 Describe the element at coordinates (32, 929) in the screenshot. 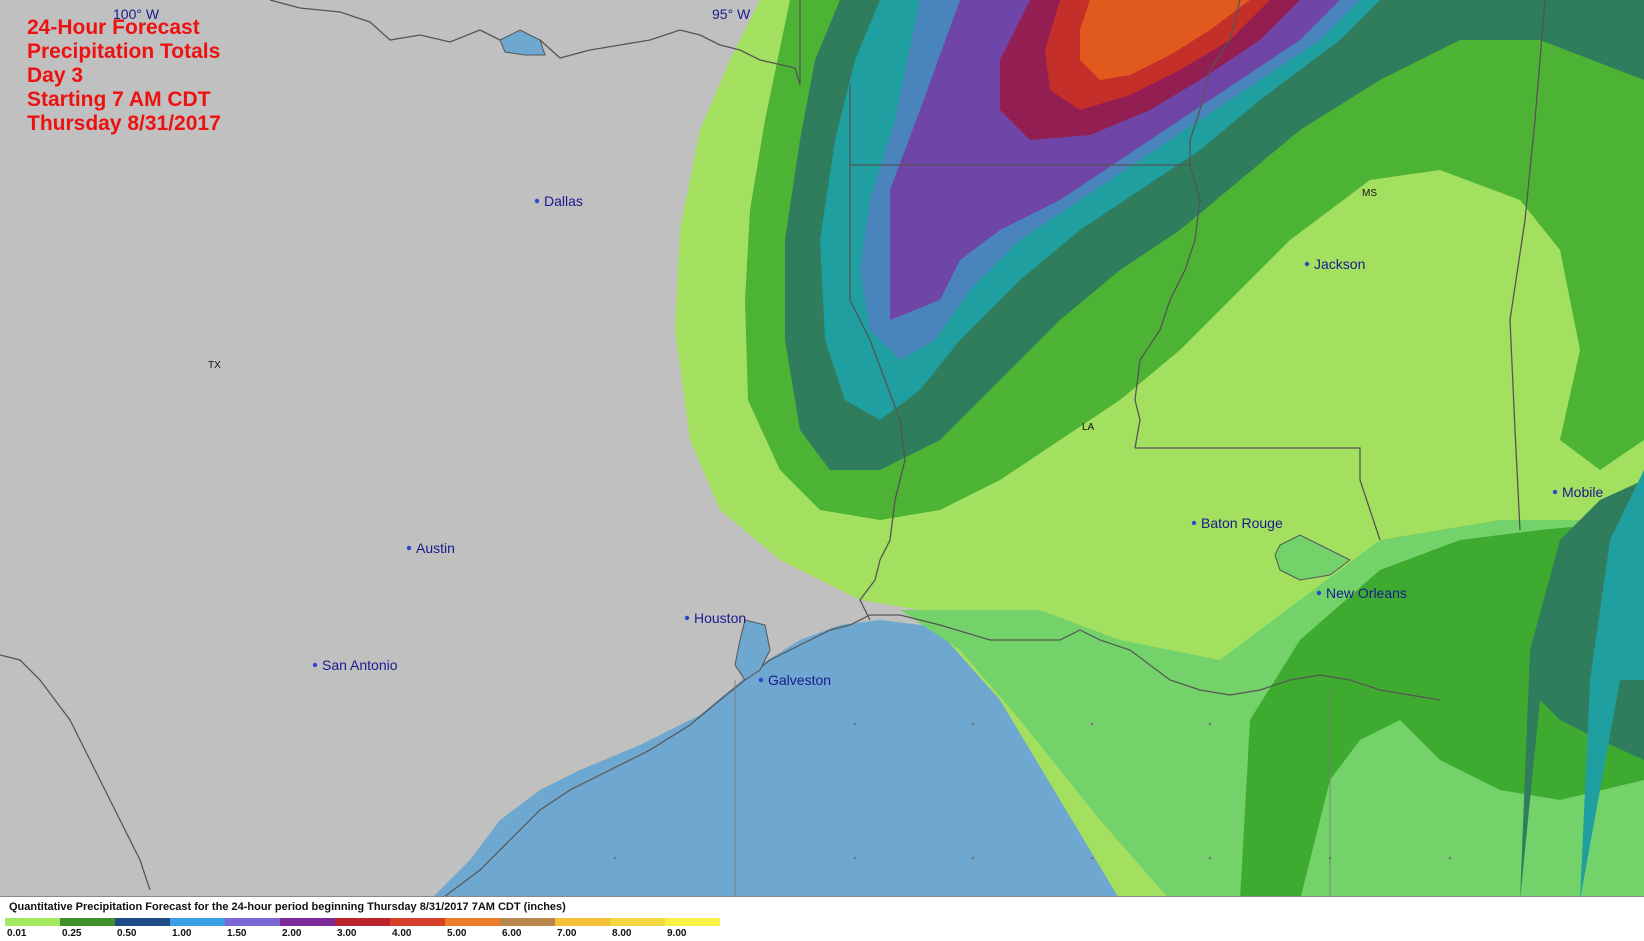

I see `legend-item: 0.01` at that location.